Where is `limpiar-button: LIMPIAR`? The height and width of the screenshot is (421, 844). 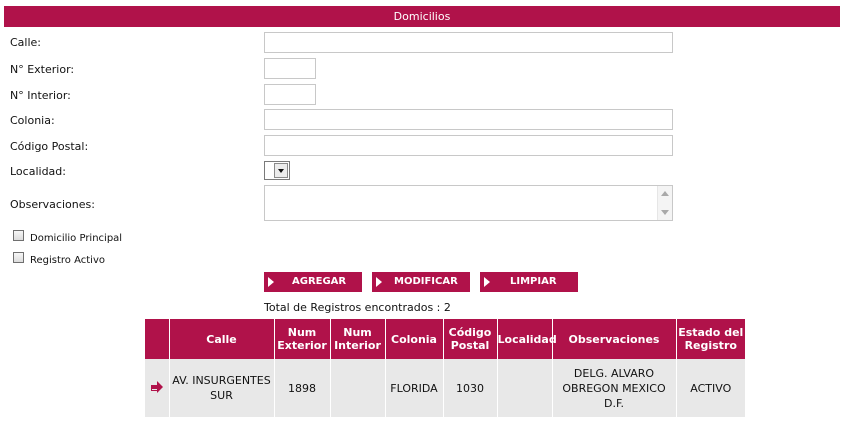
limpiar-button: LIMPIAR is located at coordinates (529, 282).